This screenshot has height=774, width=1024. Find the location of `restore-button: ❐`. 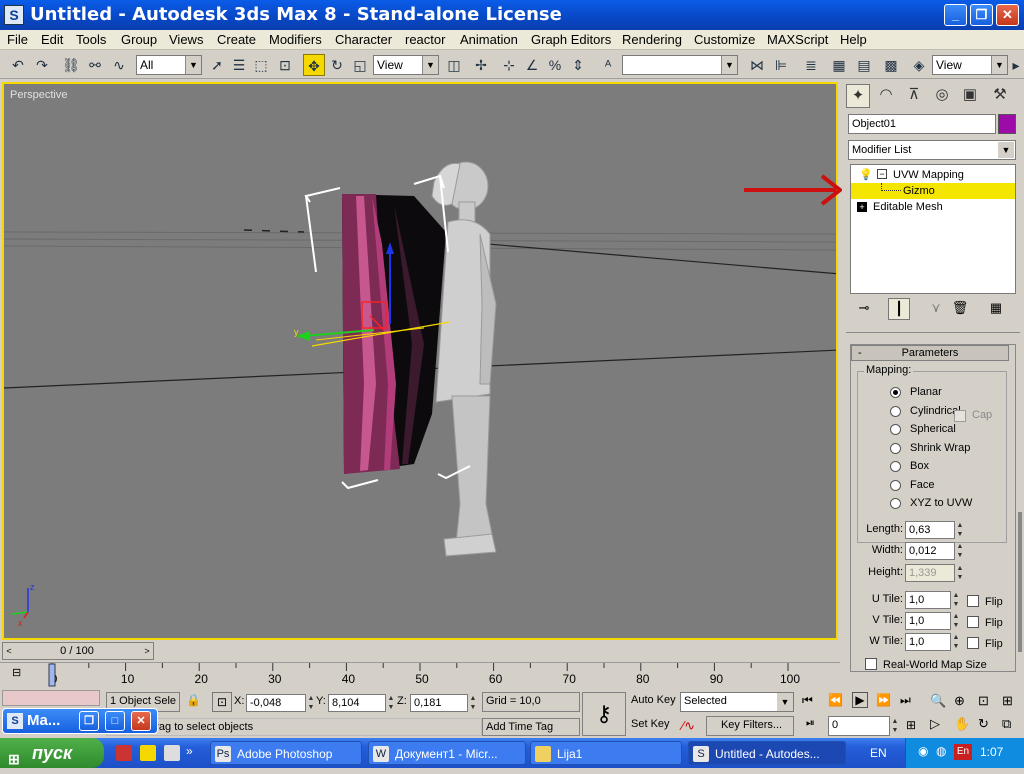

restore-button: ❐ is located at coordinates (89, 721).